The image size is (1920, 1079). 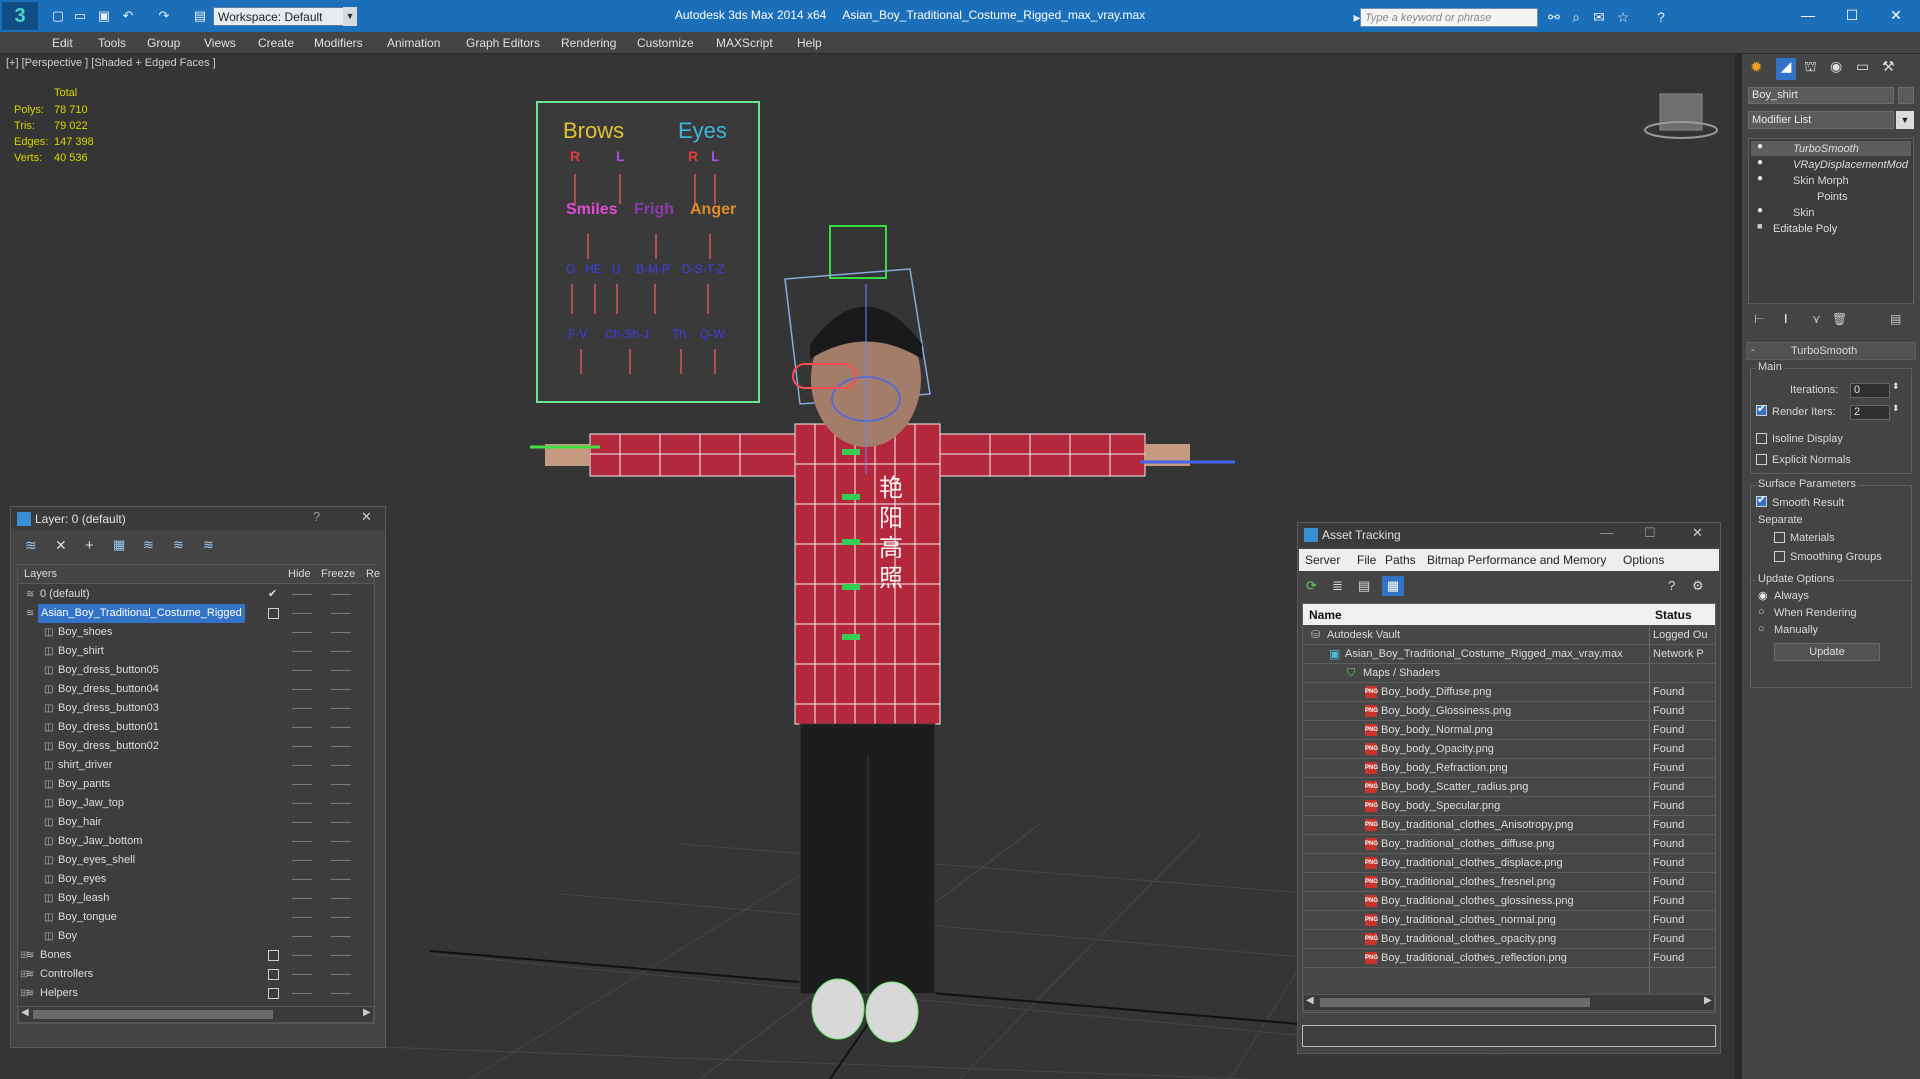 What do you see at coordinates (272, 594) in the screenshot?
I see `active-layer-icon: ✔` at bounding box center [272, 594].